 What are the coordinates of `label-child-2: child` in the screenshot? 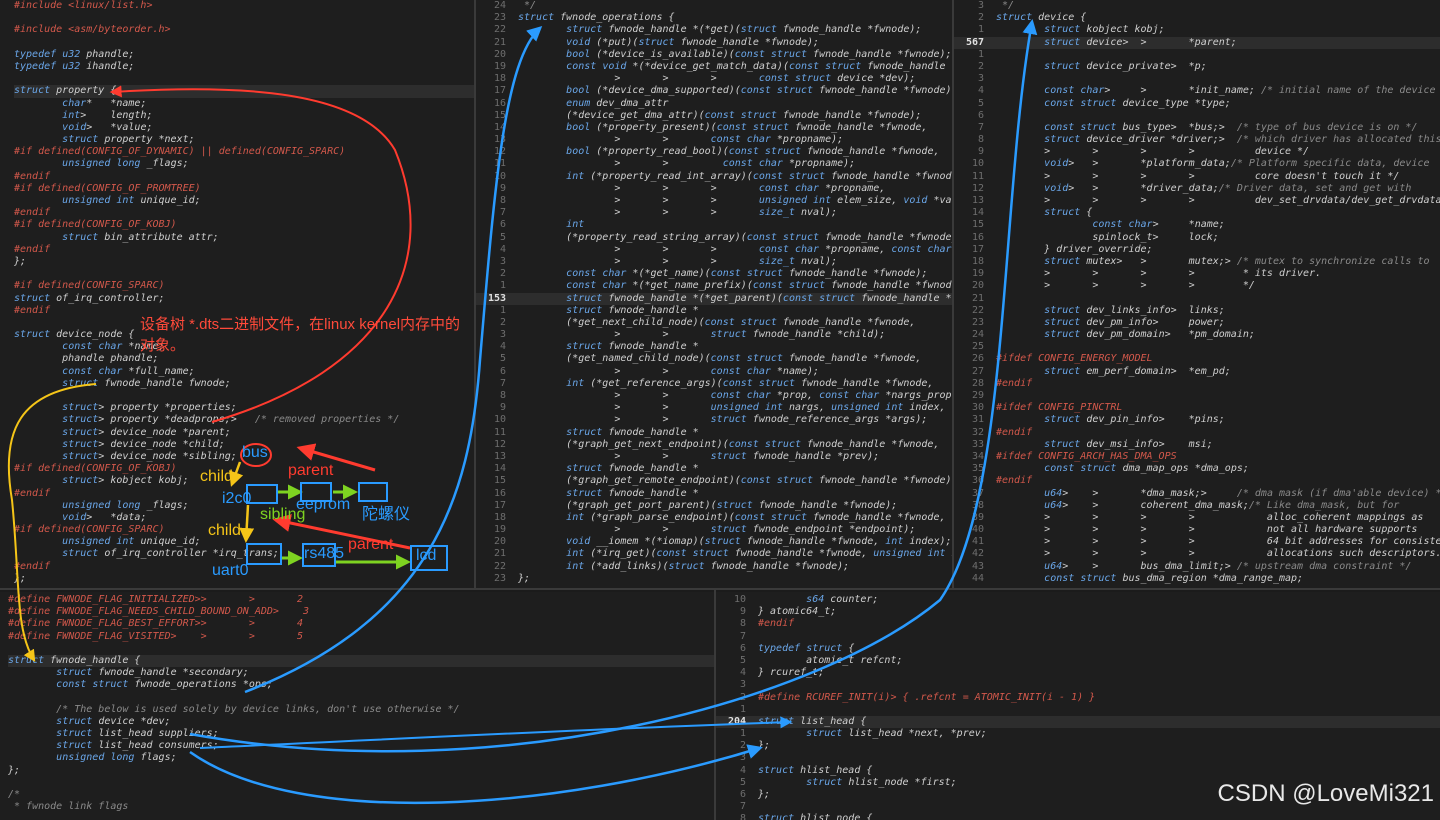 It's located at (224, 530).